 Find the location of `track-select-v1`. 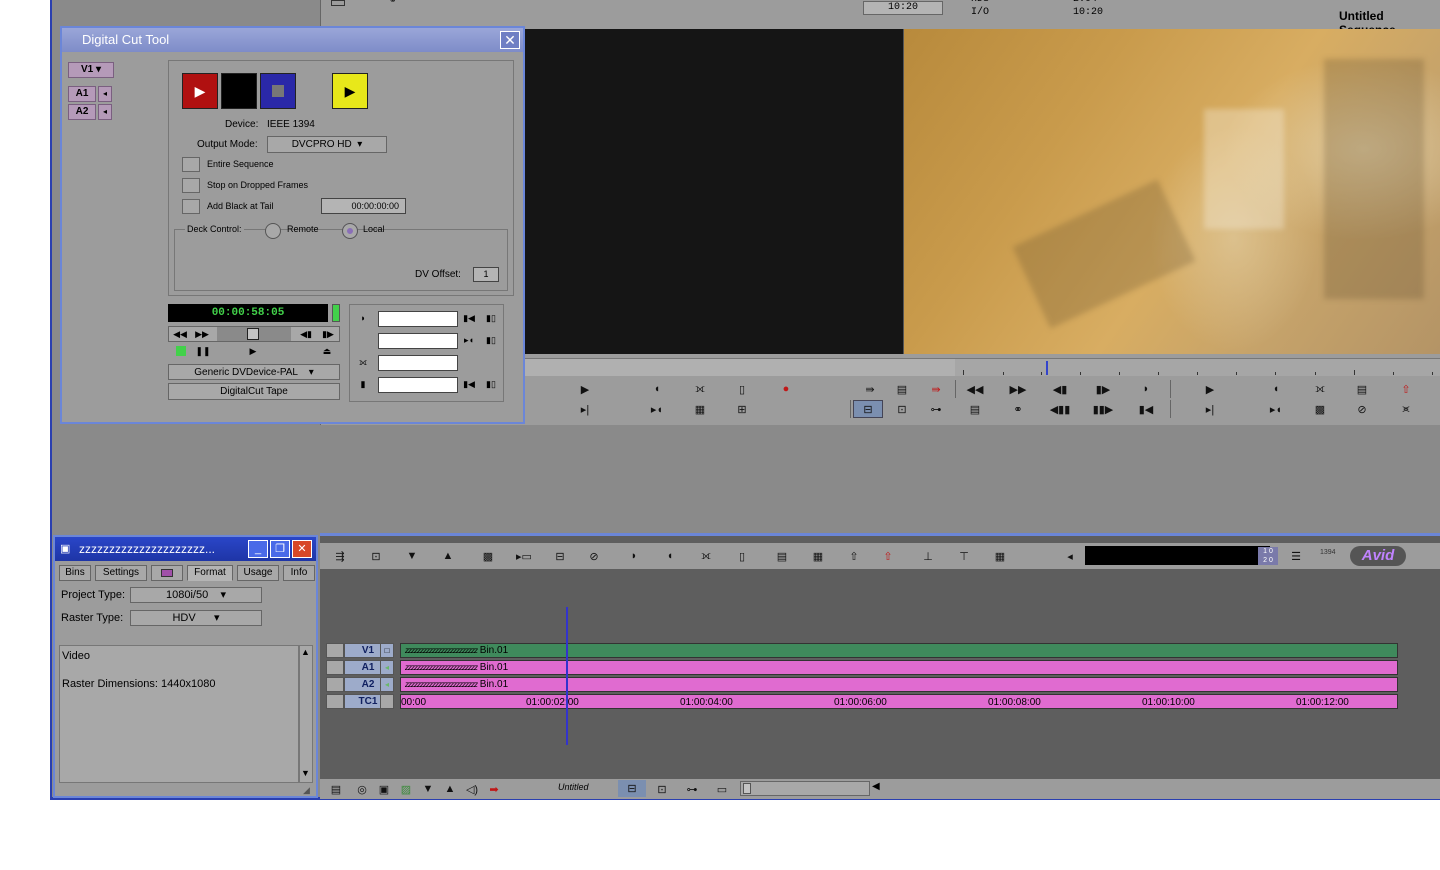

track-select-v1 is located at coordinates (335, 650).